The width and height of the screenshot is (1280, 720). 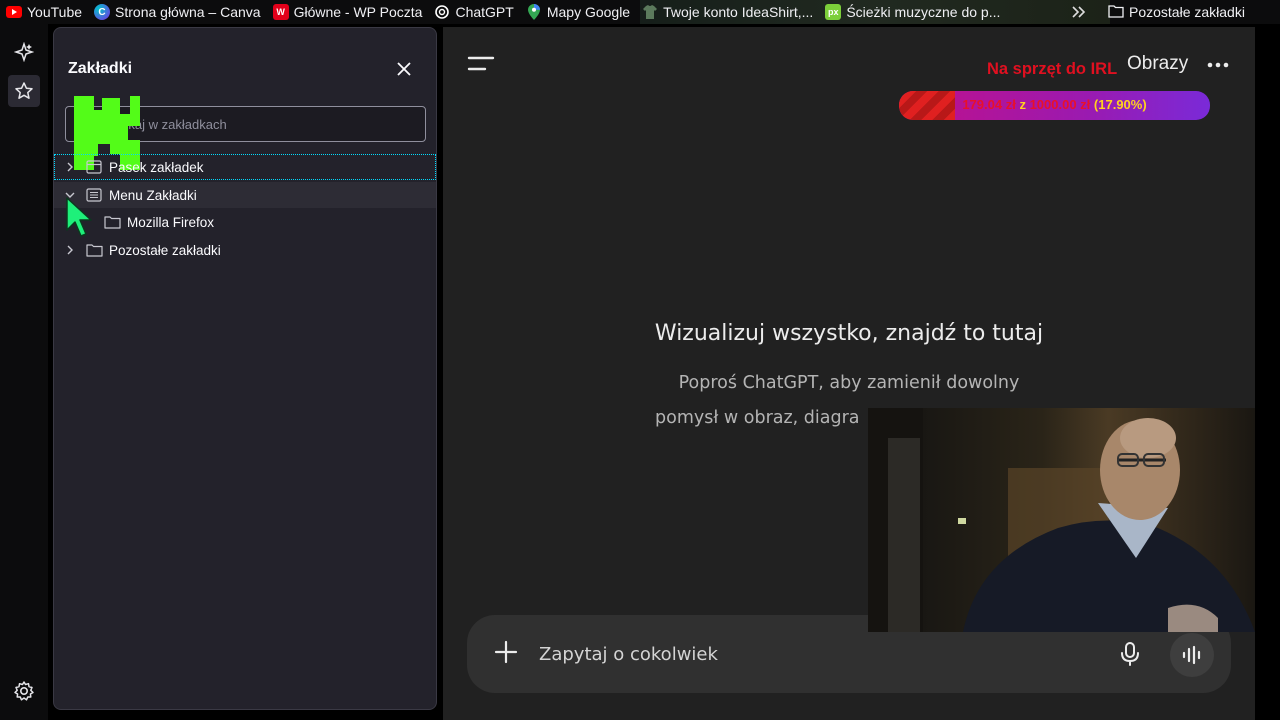 What do you see at coordinates (404, 69) in the screenshot?
I see `close-icon` at bounding box center [404, 69].